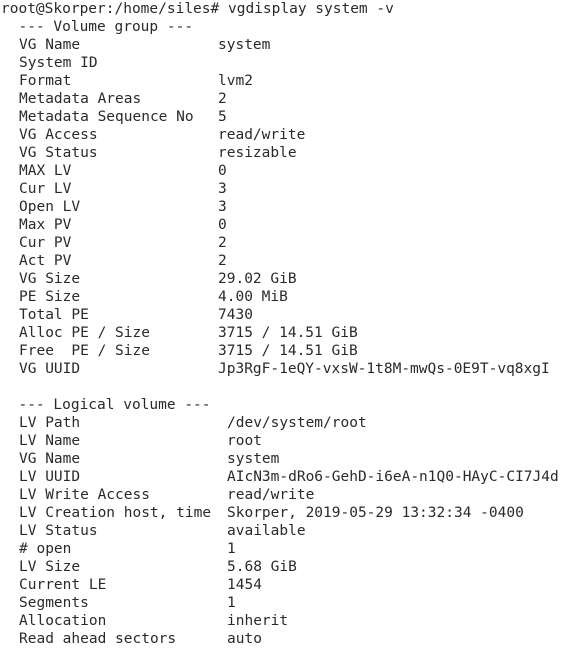  What do you see at coordinates (84, 333) in the screenshot?
I see `vg-row-key: Alloc PE / Size` at bounding box center [84, 333].